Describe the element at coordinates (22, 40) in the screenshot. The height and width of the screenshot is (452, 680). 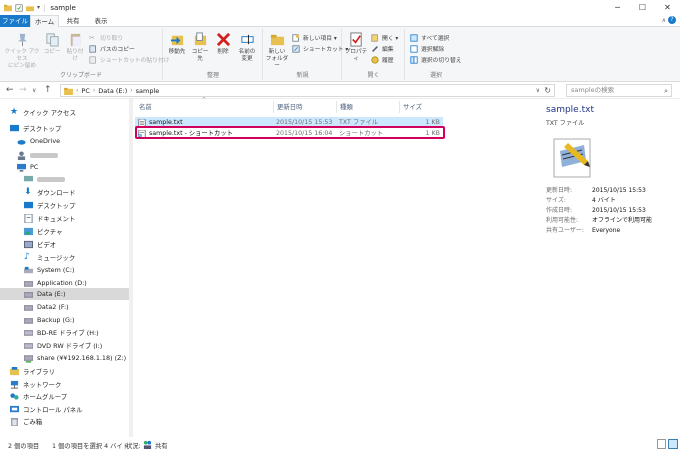
I see `pin-icon` at that location.